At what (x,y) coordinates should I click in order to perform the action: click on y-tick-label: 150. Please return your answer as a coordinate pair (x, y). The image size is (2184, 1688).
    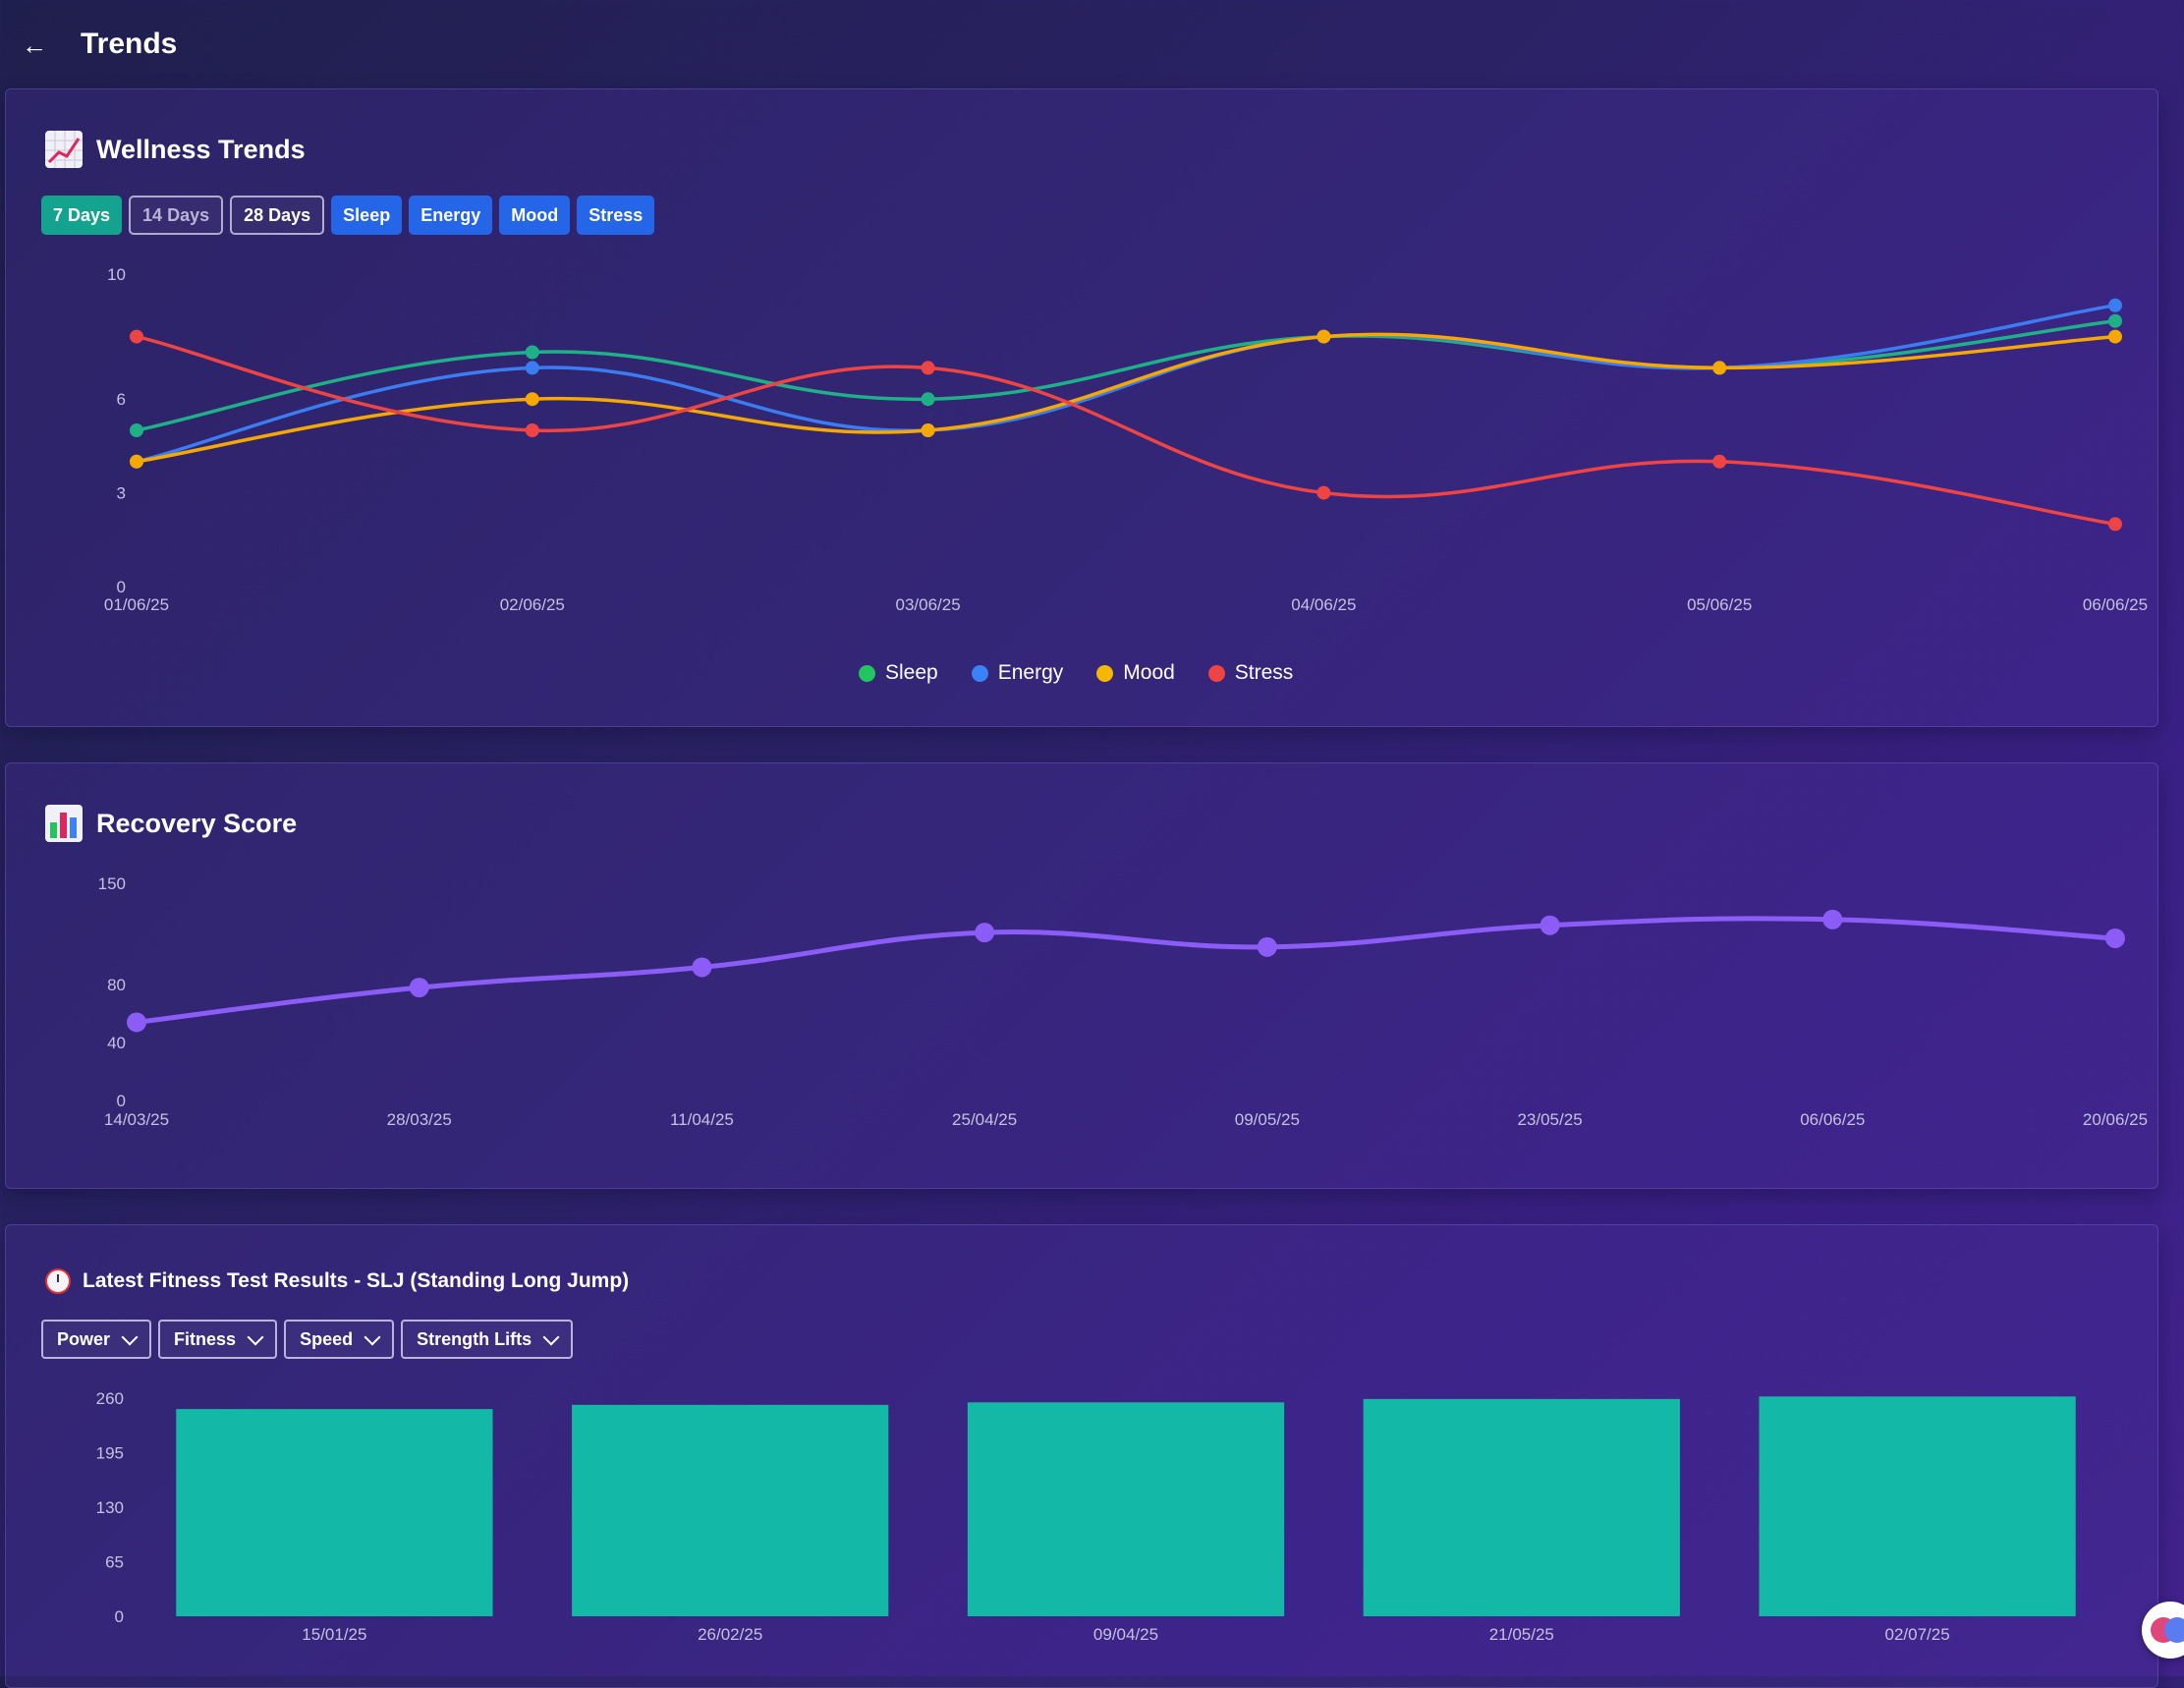
    Looking at the image, I should click on (112, 883).